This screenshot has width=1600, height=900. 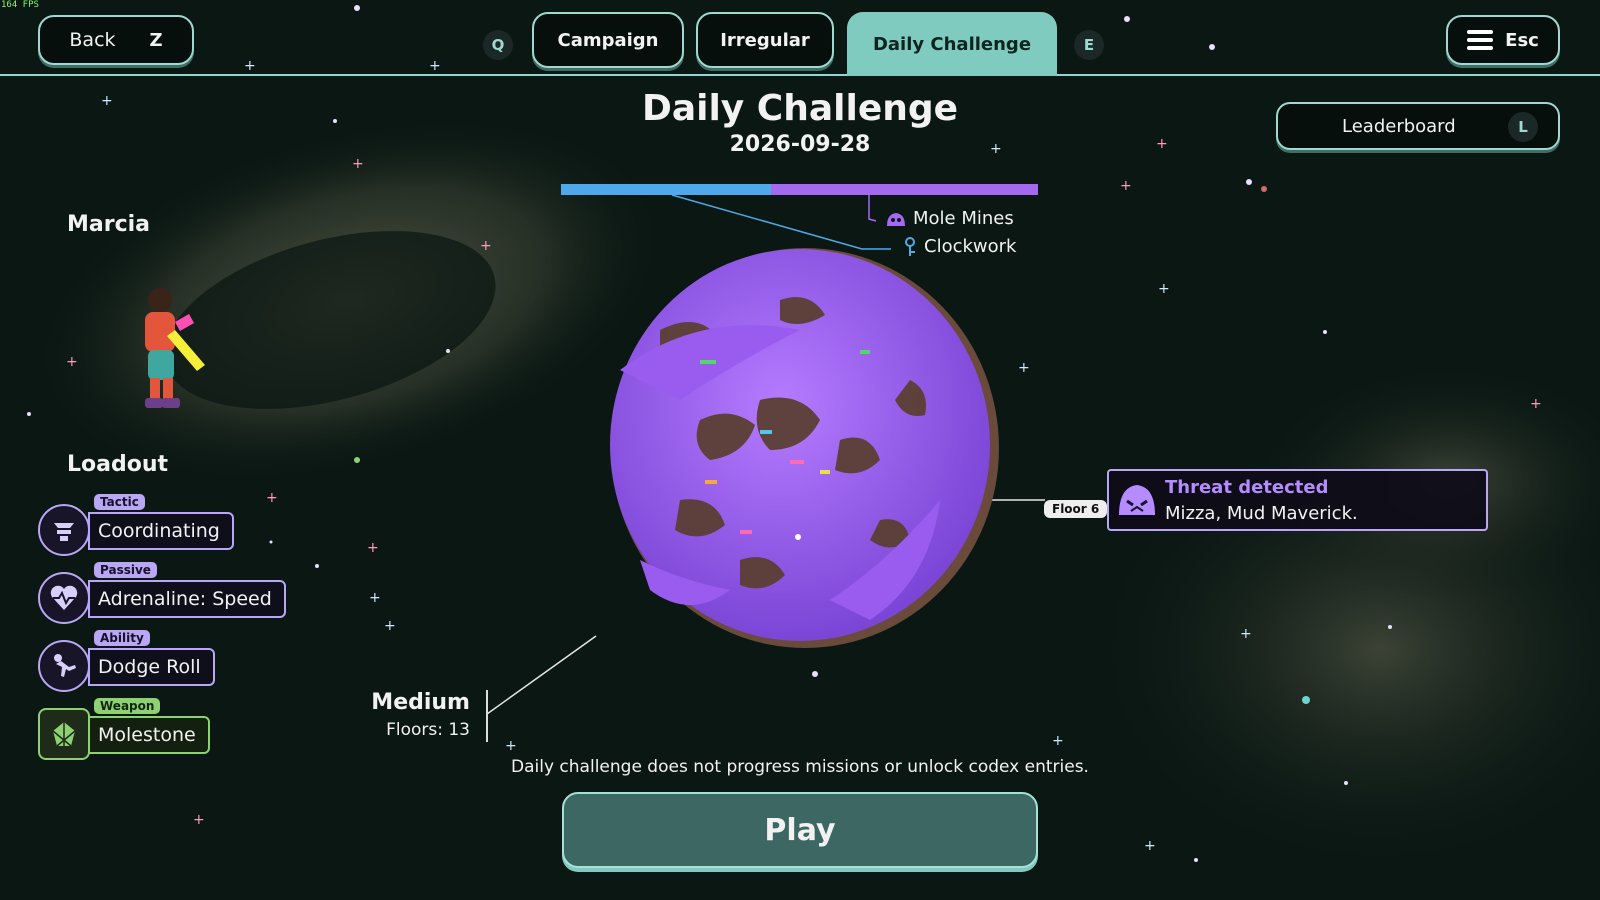 I want to click on top-bar-divider, so click(x=800, y=75).